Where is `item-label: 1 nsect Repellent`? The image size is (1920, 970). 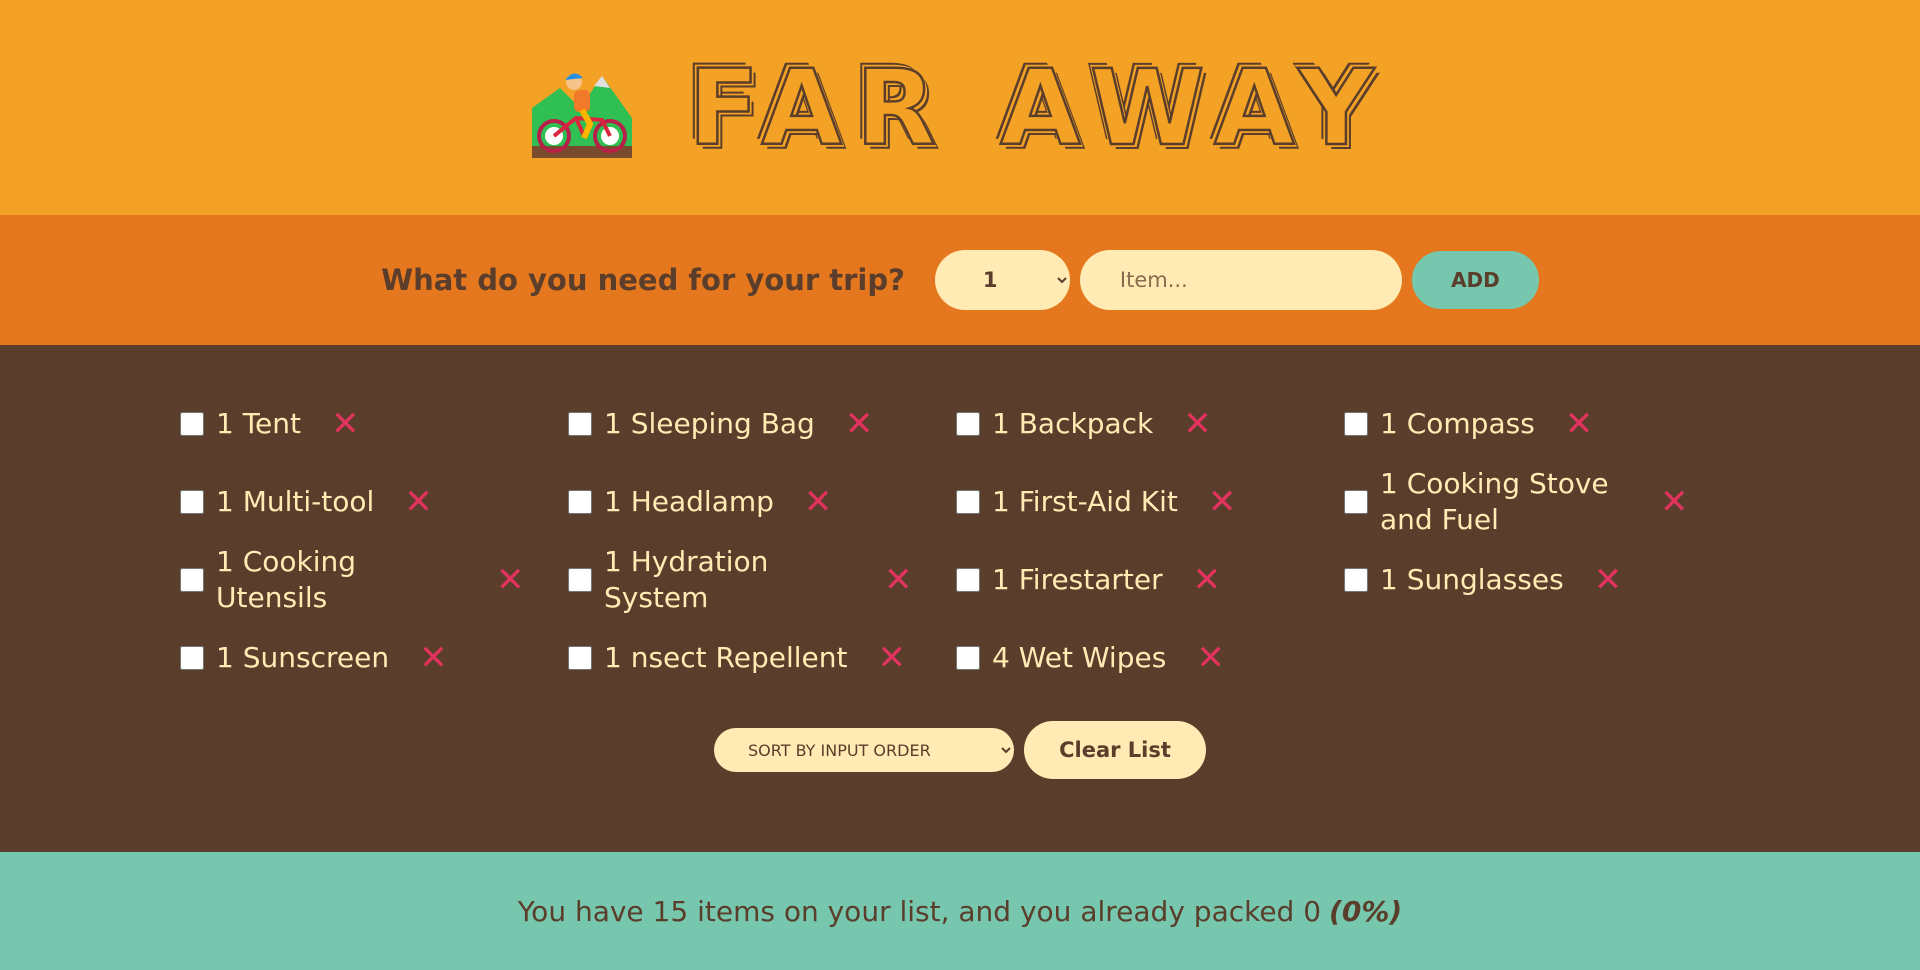 item-label: 1 nsect Repellent is located at coordinates (726, 657).